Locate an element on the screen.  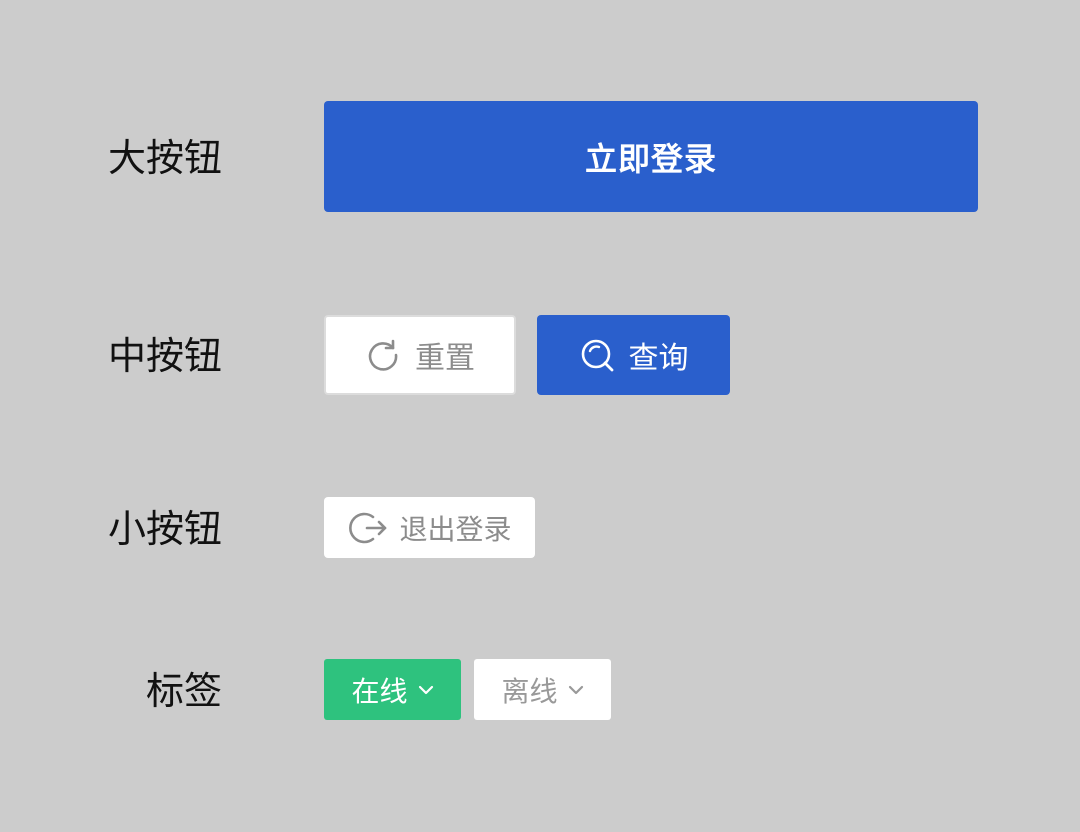
logout-button-label: 退出登录 is located at coordinates (455, 529).